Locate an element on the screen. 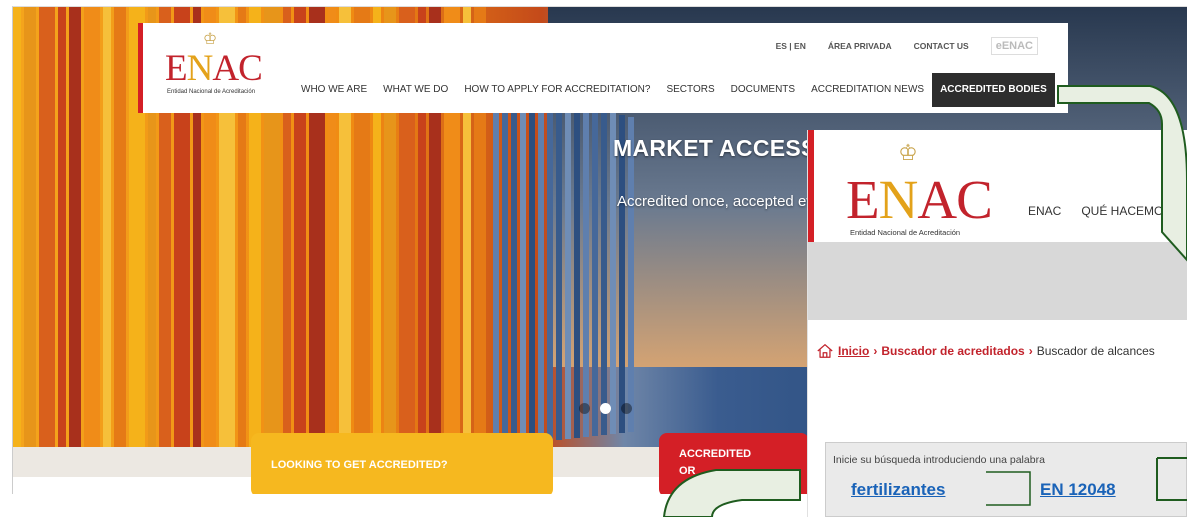 This screenshot has height=517, width=1187. enac-logo-large: ♔ ENAC Entidad Nacional de Acreditación is located at coordinates (912, 188).